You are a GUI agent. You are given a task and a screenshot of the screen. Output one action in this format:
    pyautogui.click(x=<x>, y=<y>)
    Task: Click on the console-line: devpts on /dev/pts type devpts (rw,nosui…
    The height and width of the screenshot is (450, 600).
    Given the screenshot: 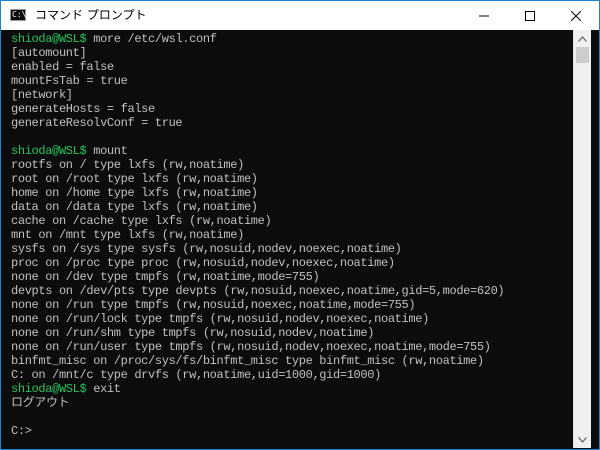 What is the action you would take?
    pyautogui.click(x=258, y=291)
    